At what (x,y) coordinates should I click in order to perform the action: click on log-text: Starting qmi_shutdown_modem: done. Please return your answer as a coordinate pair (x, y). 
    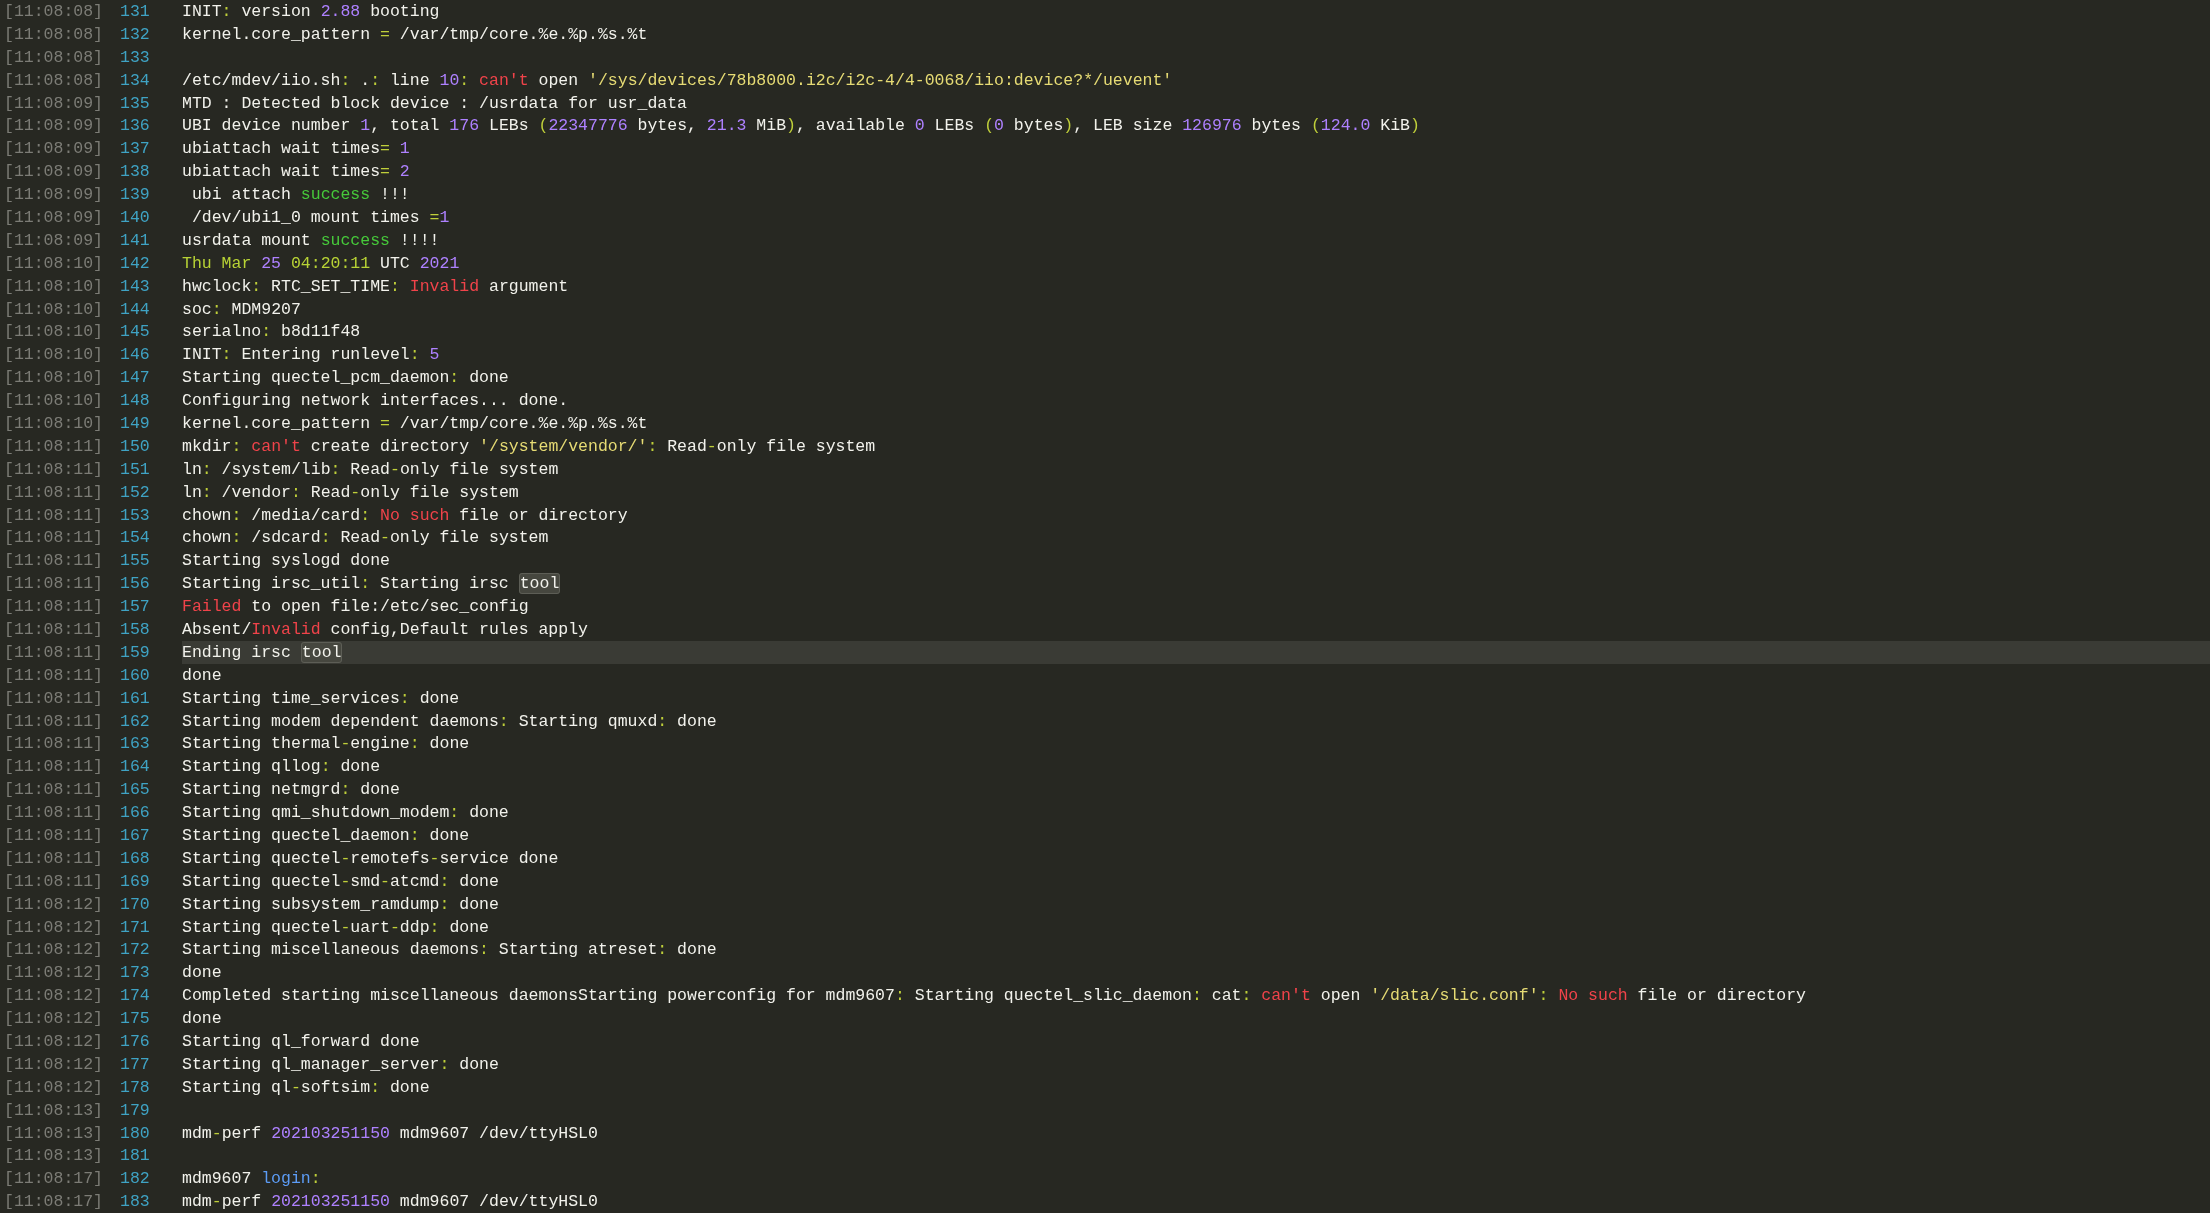
    Looking at the image, I should click on (345, 813).